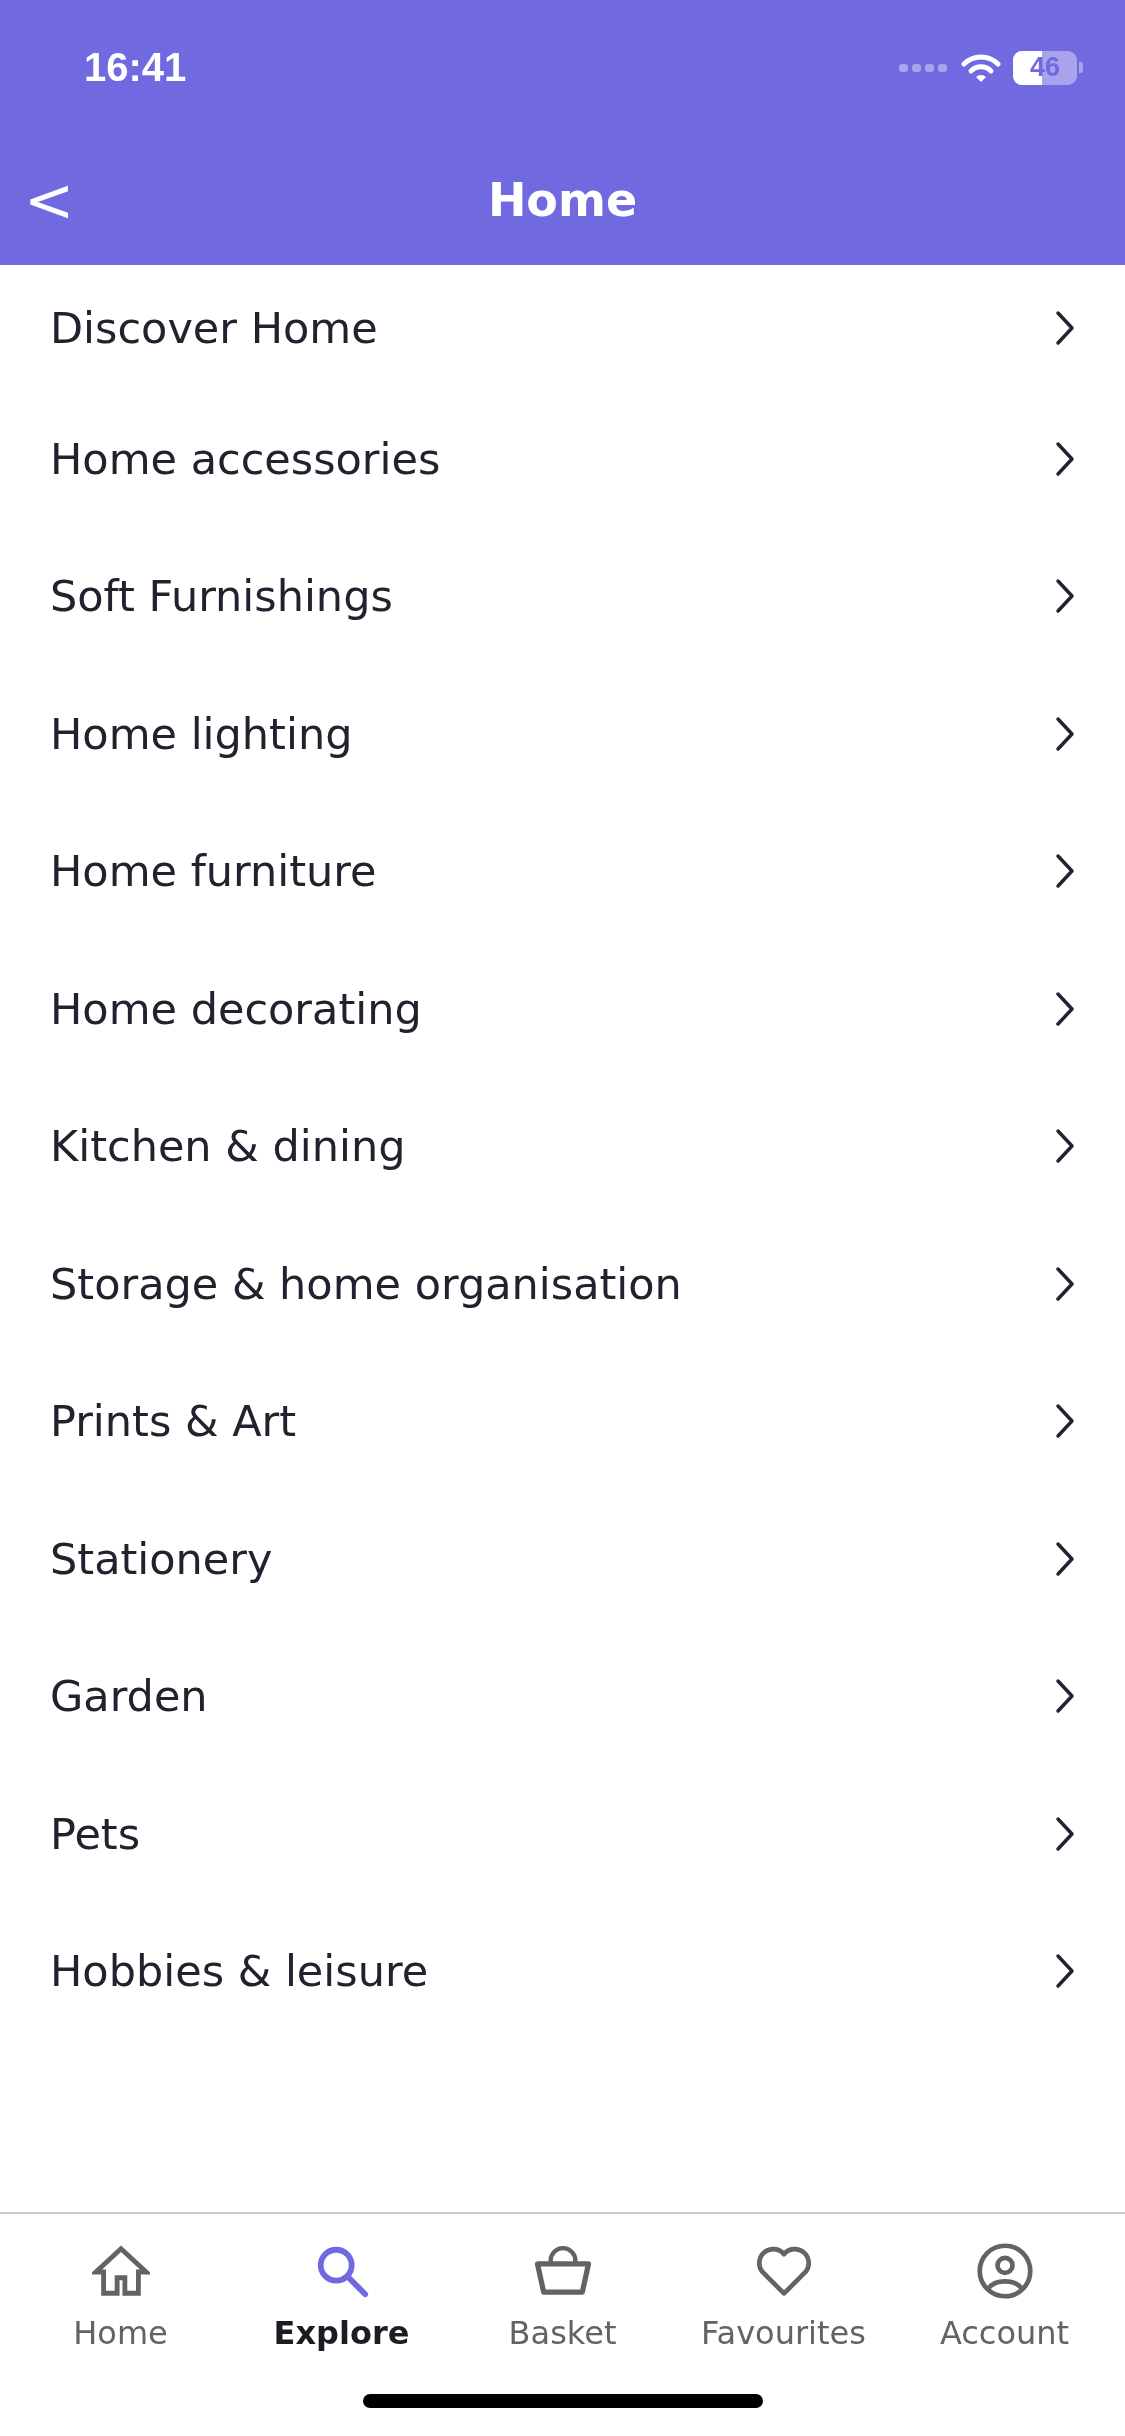 This screenshot has width=1125, height=2436. What do you see at coordinates (924, 67) in the screenshot?
I see `signal-icon` at bounding box center [924, 67].